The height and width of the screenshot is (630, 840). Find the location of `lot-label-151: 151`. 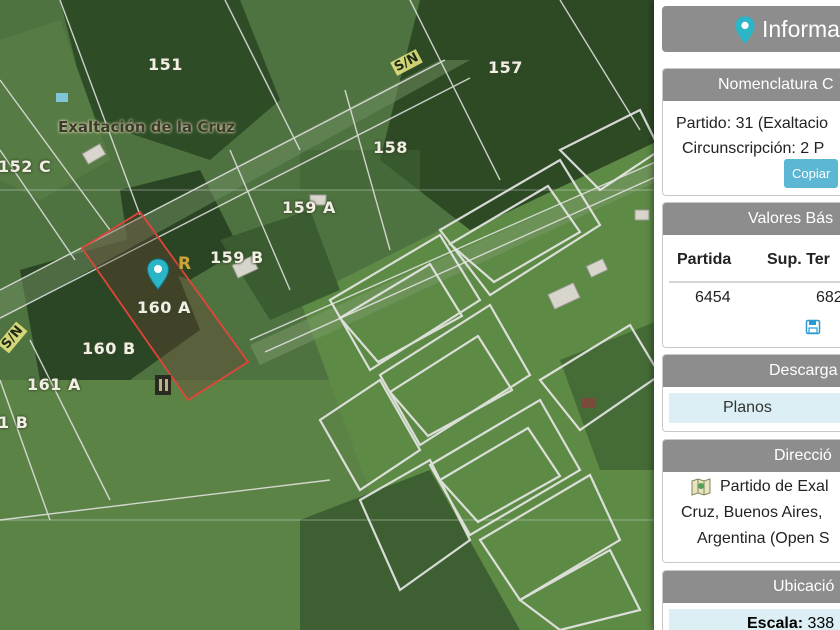

lot-label-151: 151 is located at coordinates (165, 64).